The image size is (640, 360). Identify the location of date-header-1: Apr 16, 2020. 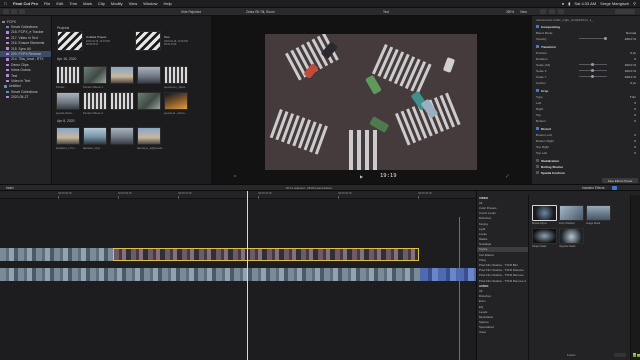
(66, 59).